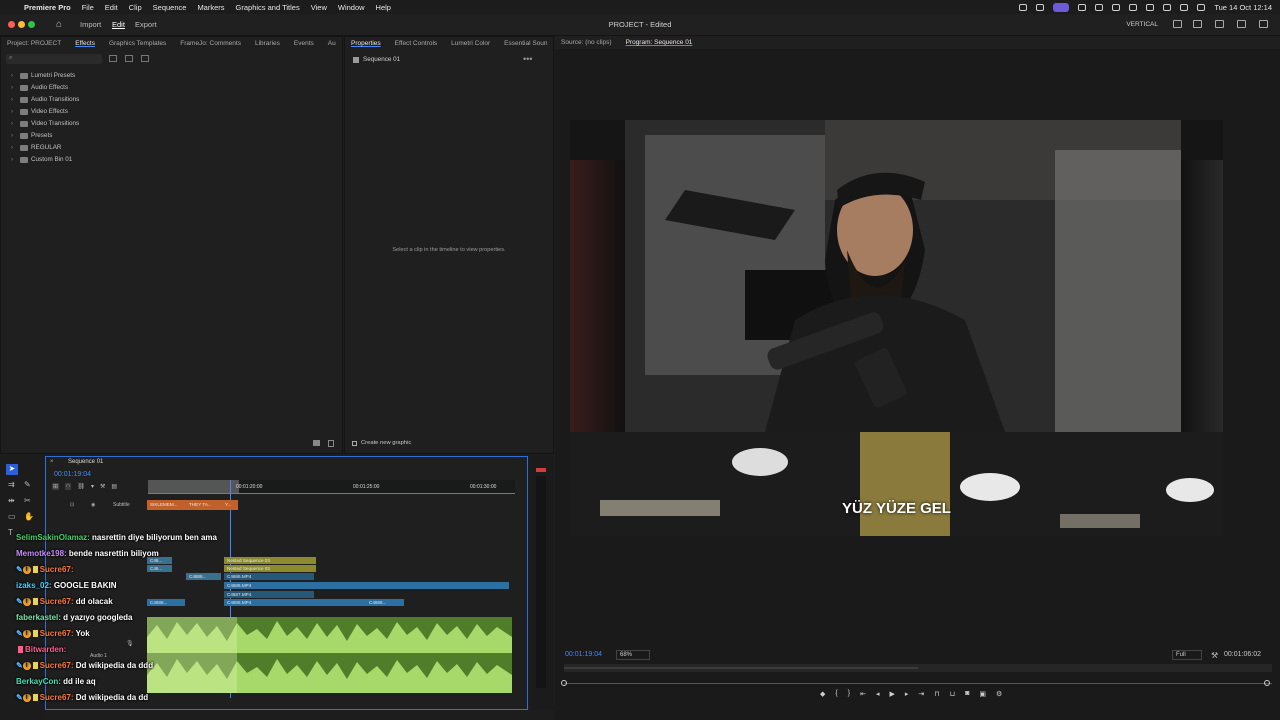 The height and width of the screenshot is (720, 1280). I want to click on tree-item-audio-transitions: › Audio Transitions, so click(45, 99).